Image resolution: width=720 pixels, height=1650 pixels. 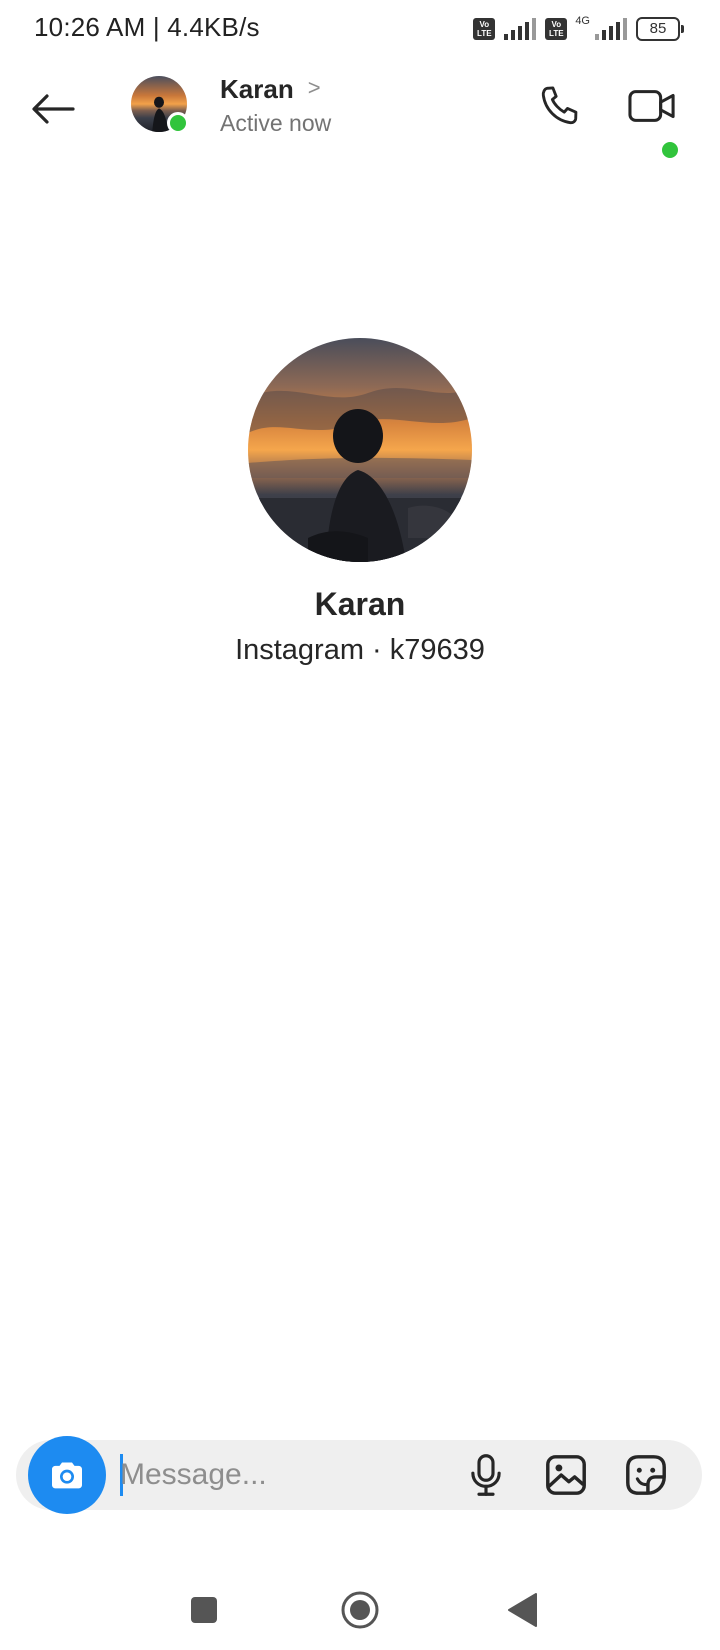 I want to click on system-nav-bar, so click(x=360, y=1605).